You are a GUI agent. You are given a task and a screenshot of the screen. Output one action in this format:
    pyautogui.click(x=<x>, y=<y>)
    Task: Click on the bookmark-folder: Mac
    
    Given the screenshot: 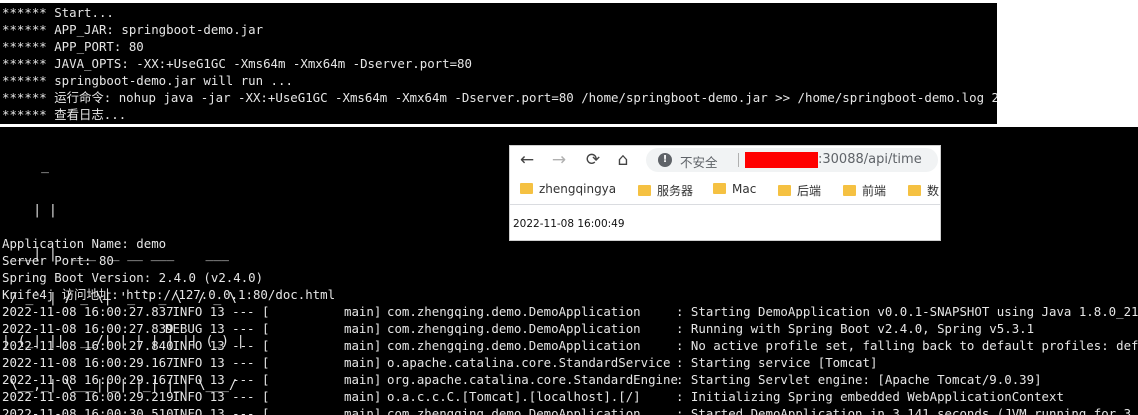 What is the action you would take?
    pyautogui.click(x=734, y=190)
    